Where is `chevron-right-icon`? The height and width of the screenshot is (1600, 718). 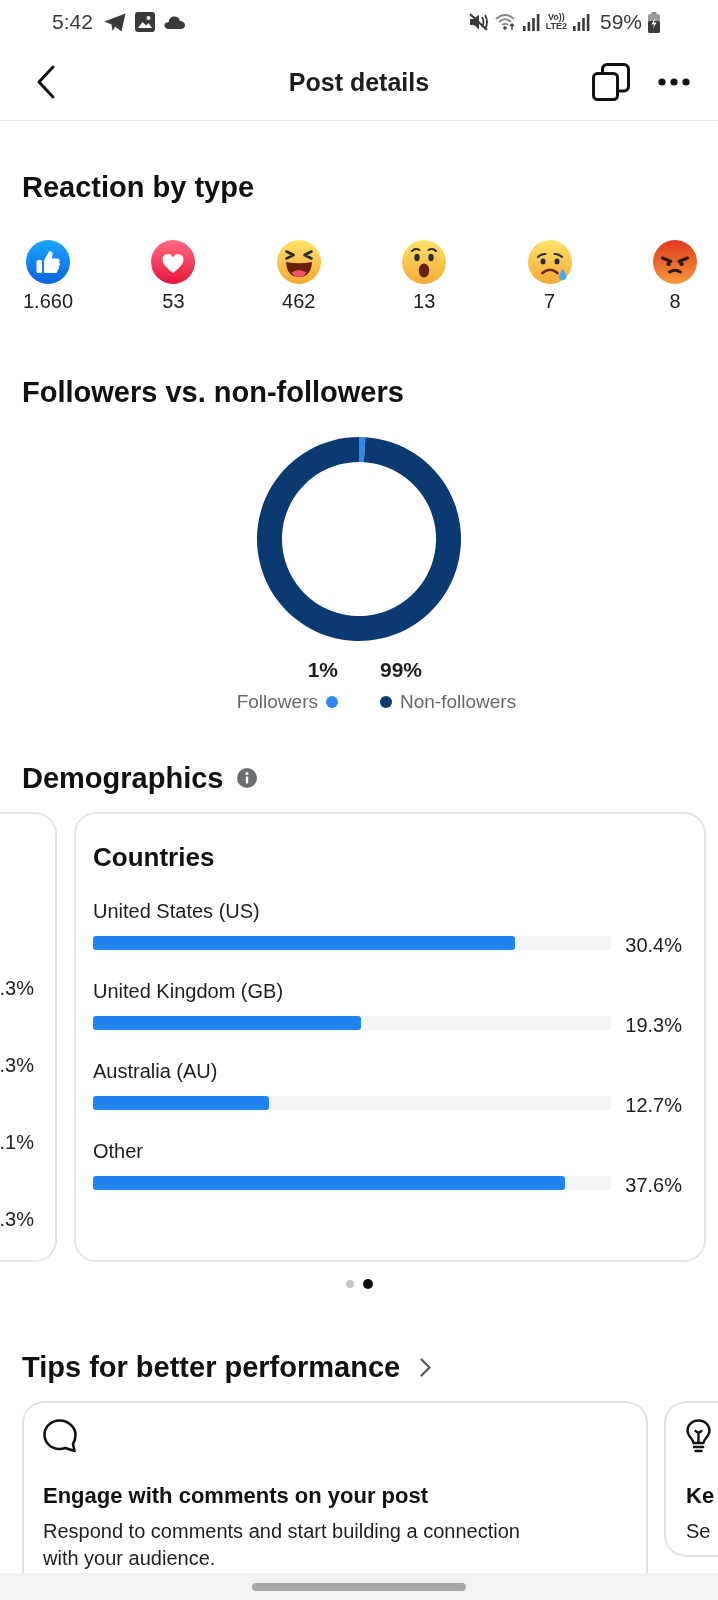
chevron-right-icon is located at coordinates (426, 1367).